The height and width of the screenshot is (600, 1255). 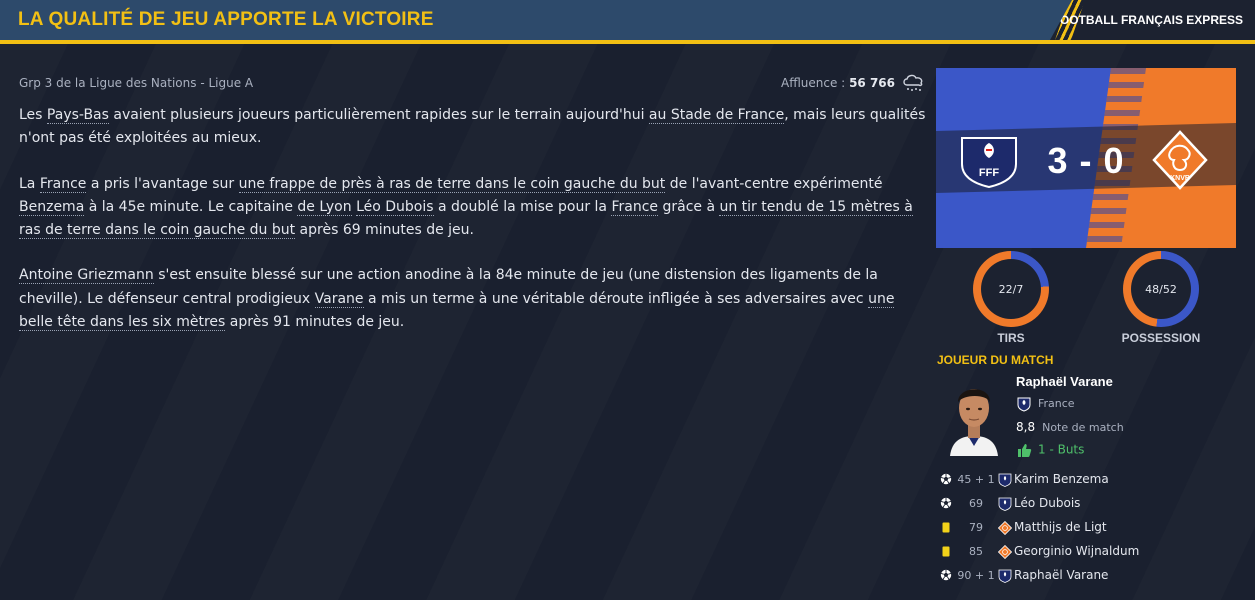 I want to click on report-link: Varane, so click(x=339, y=299).